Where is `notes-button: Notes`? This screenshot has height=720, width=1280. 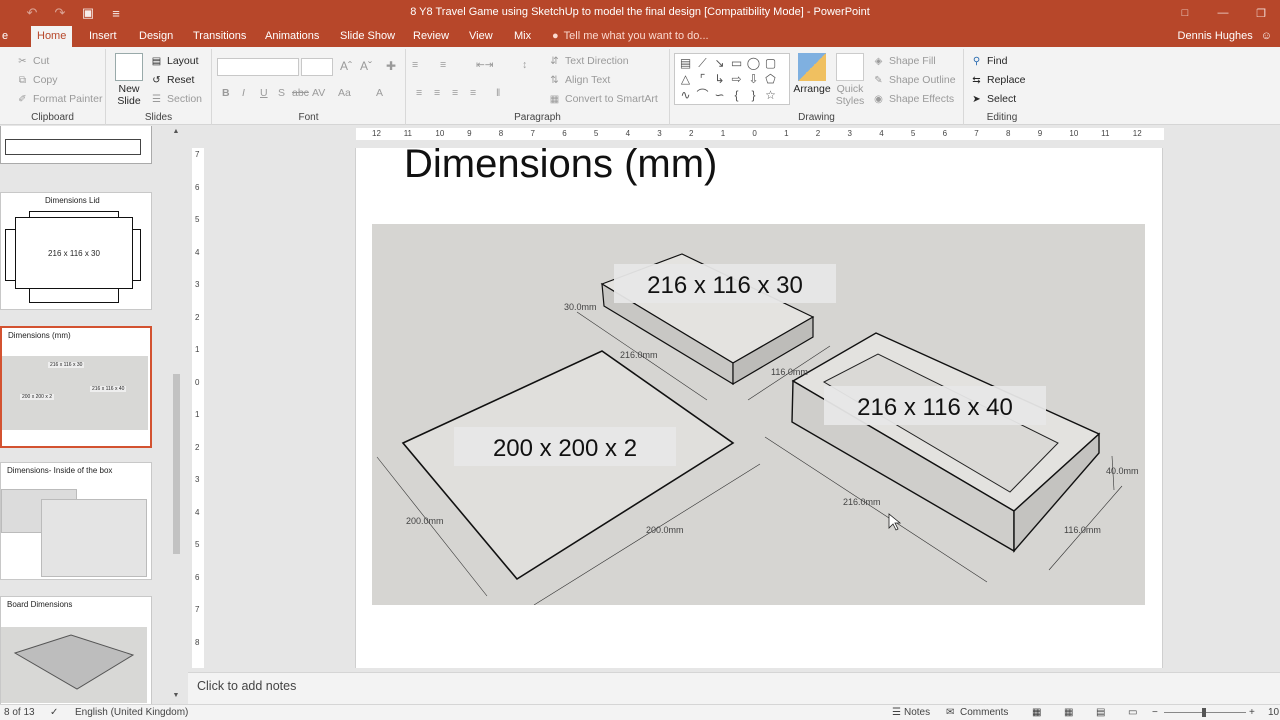 notes-button: Notes is located at coordinates (917, 712).